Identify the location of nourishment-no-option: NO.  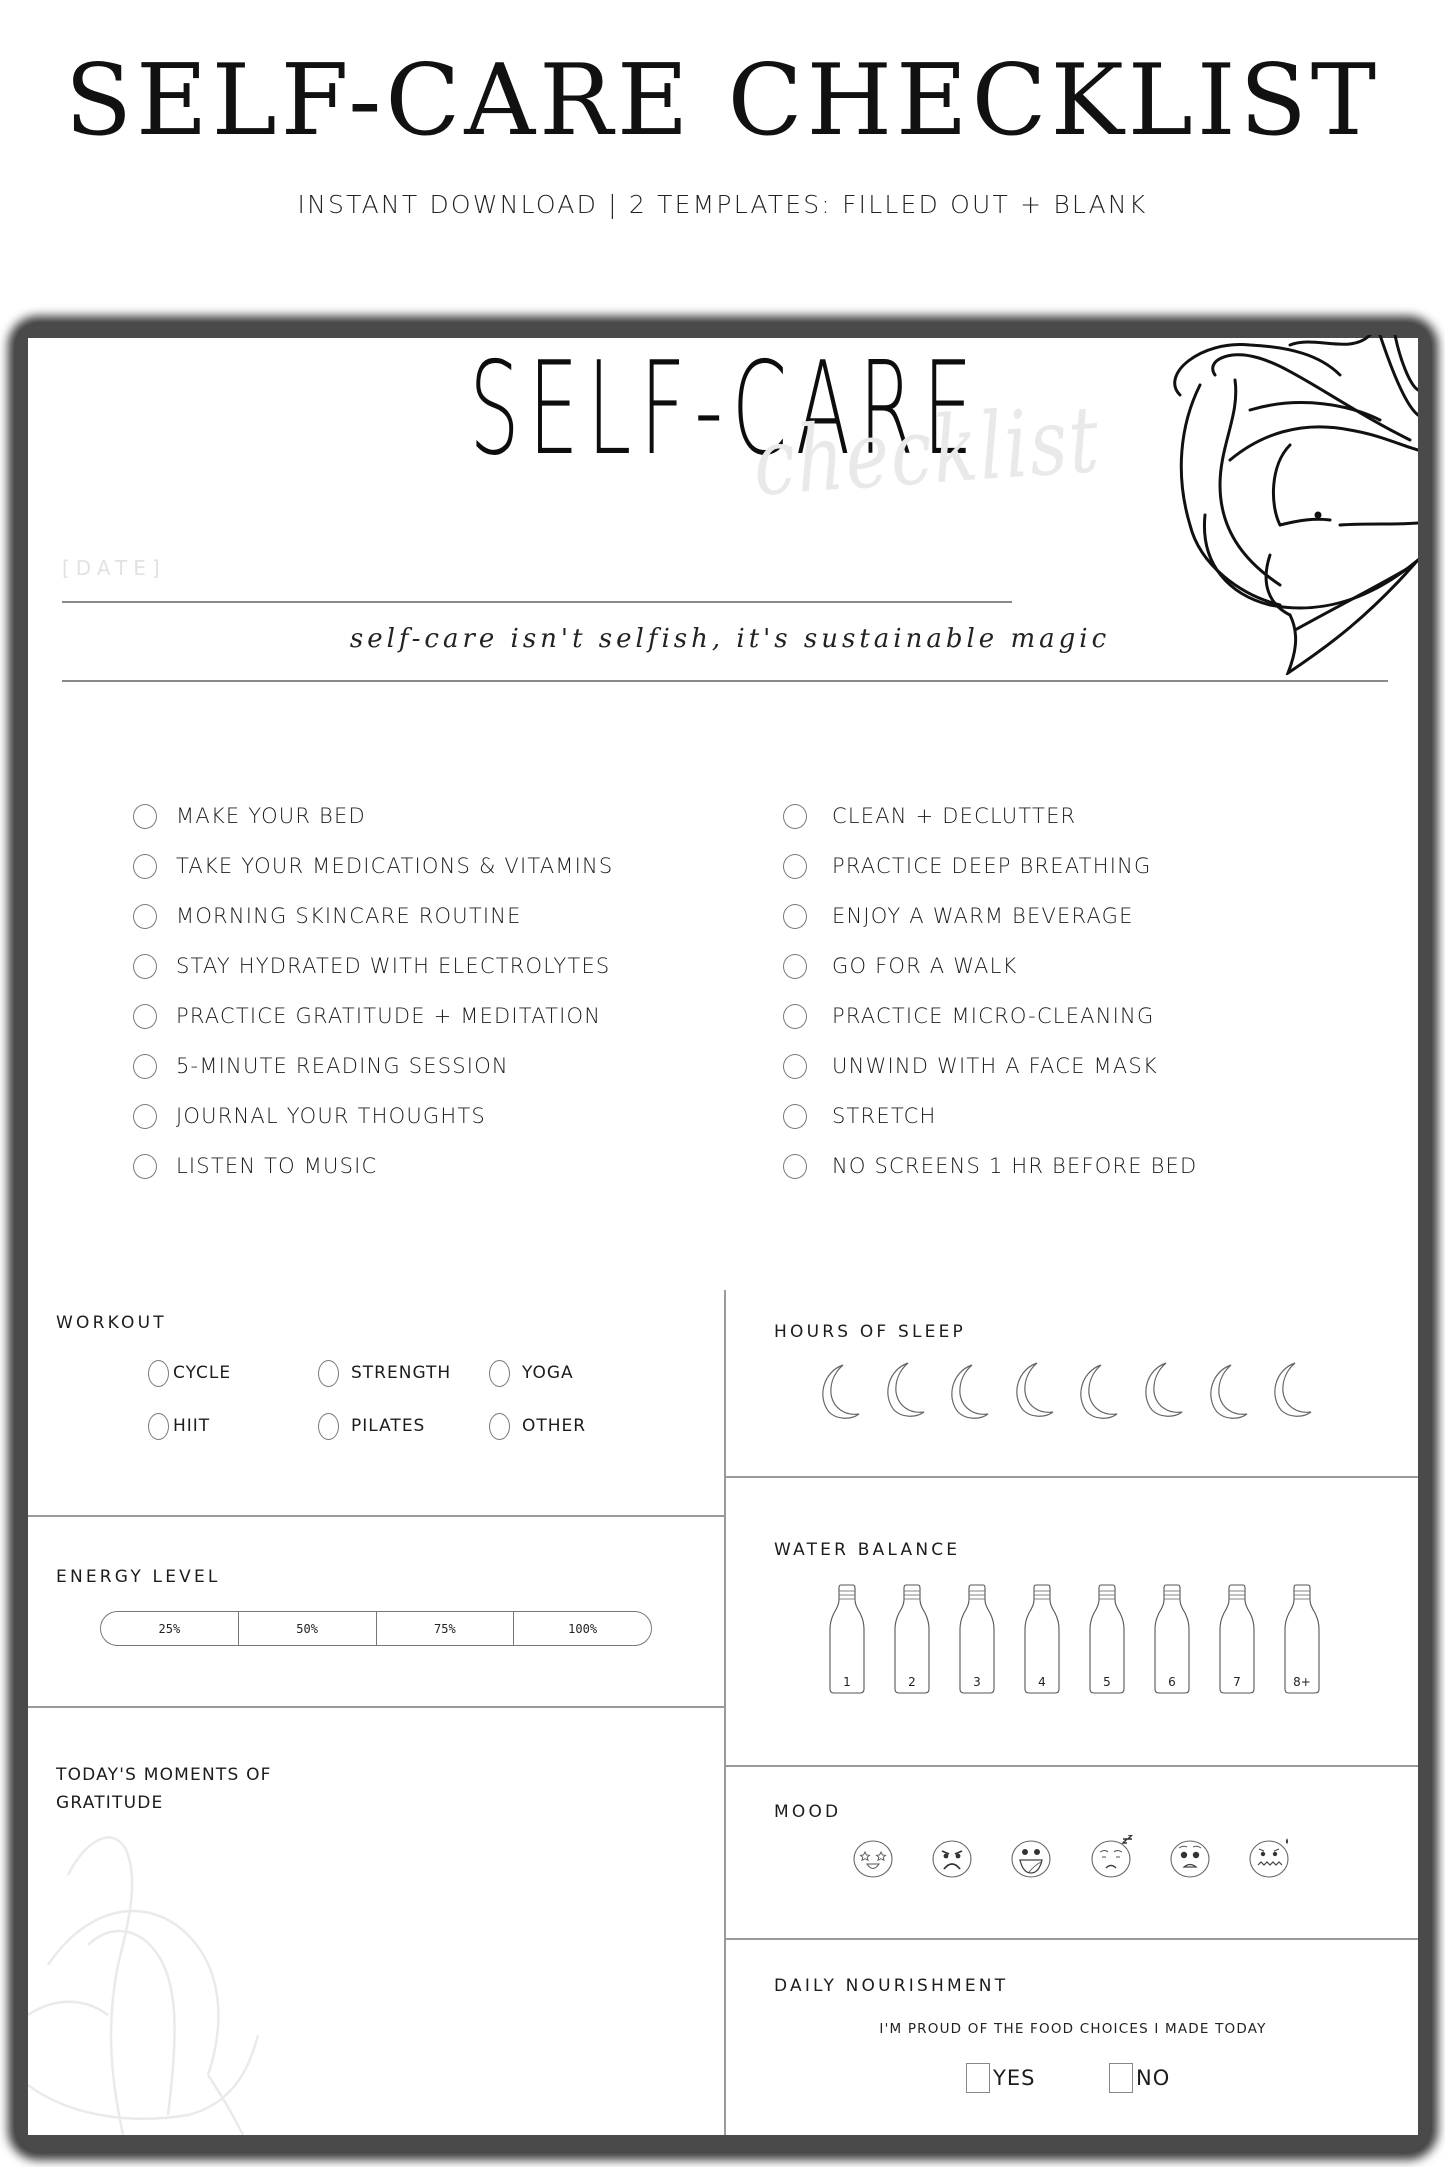
(1139, 2078).